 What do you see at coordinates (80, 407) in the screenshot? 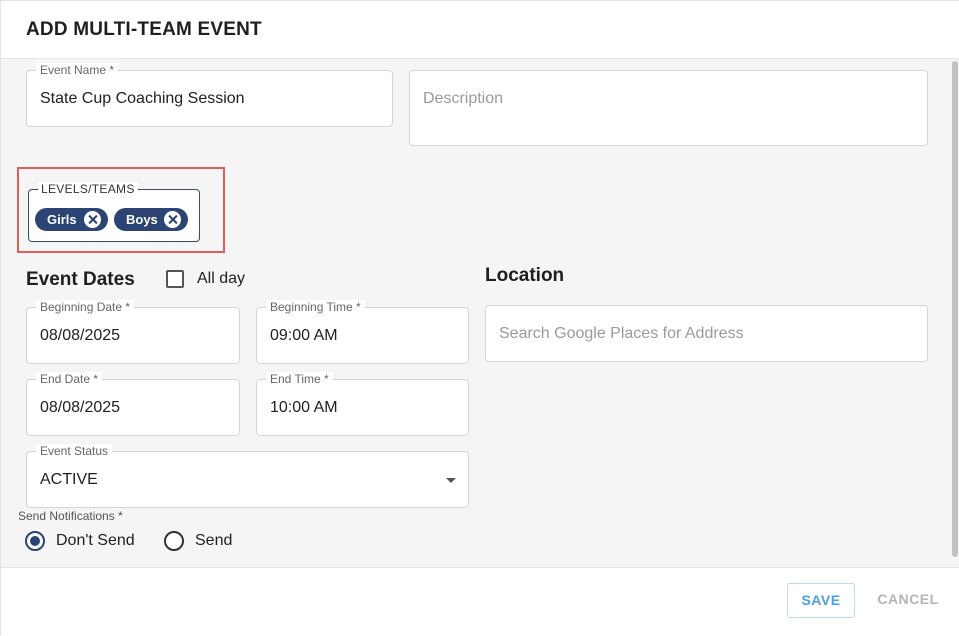
I see `end-date-value: 08/08/2025` at bounding box center [80, 407].